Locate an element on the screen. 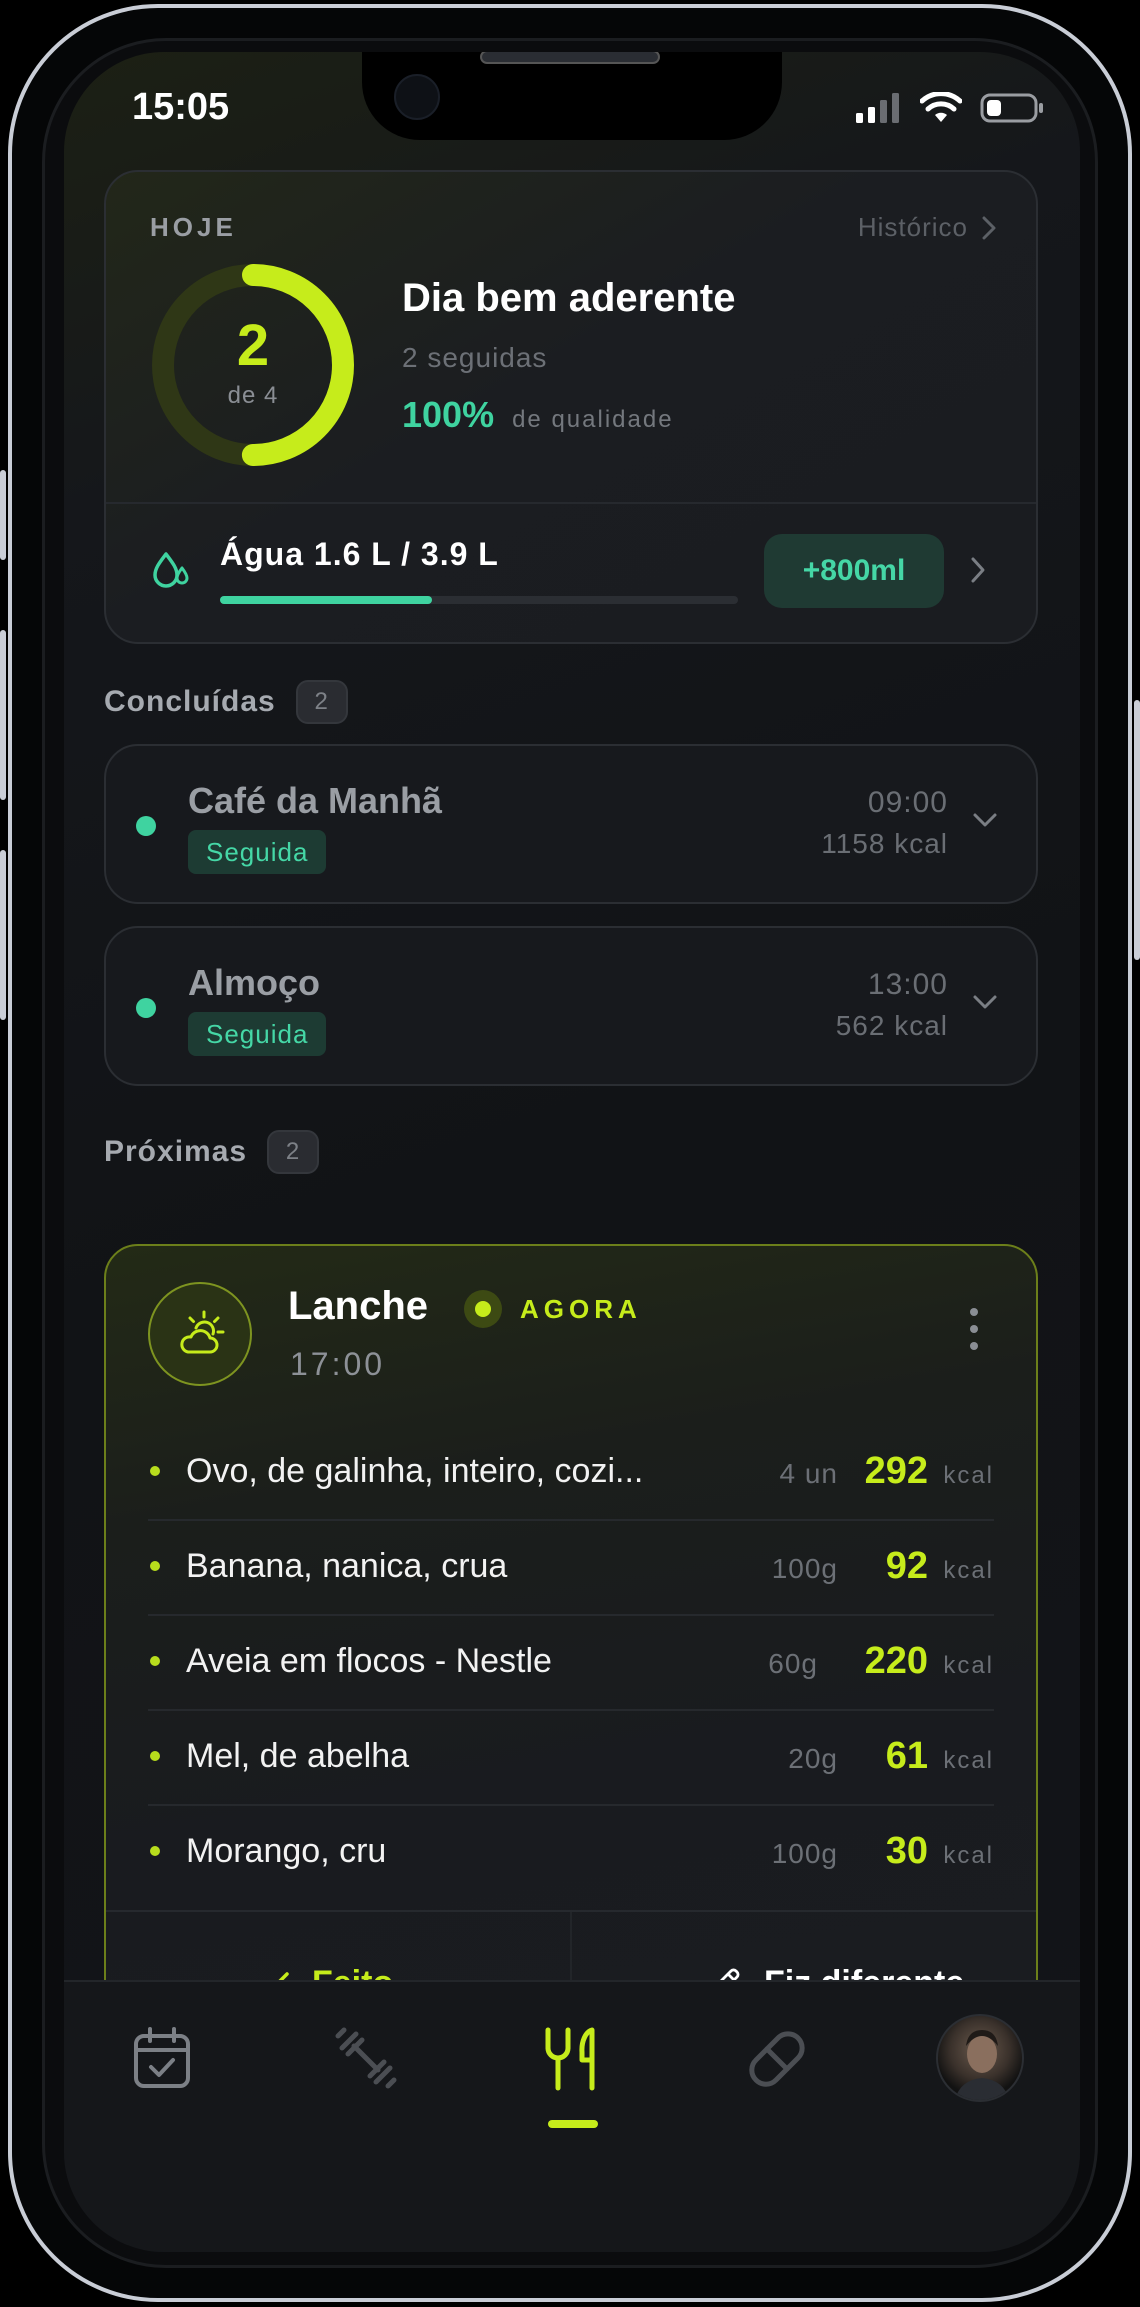 The width and height of the screenshot is (1140, 2307). wifi-icon is located at coordinates (941, 107).